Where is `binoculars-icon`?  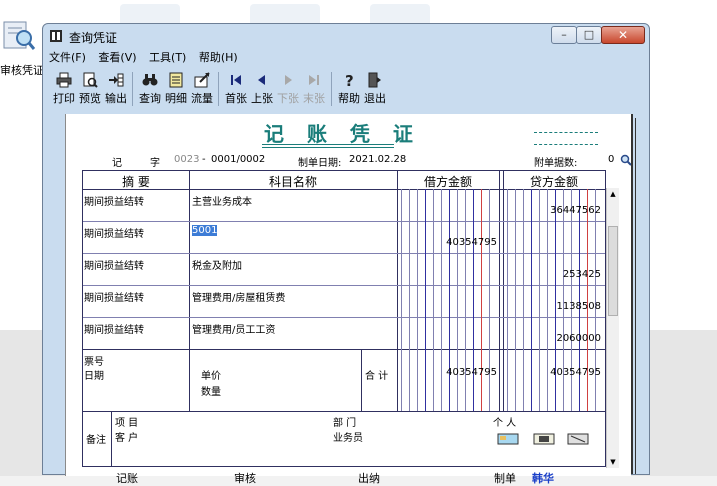 binoculars-icon is located at coordinates (150, 80).